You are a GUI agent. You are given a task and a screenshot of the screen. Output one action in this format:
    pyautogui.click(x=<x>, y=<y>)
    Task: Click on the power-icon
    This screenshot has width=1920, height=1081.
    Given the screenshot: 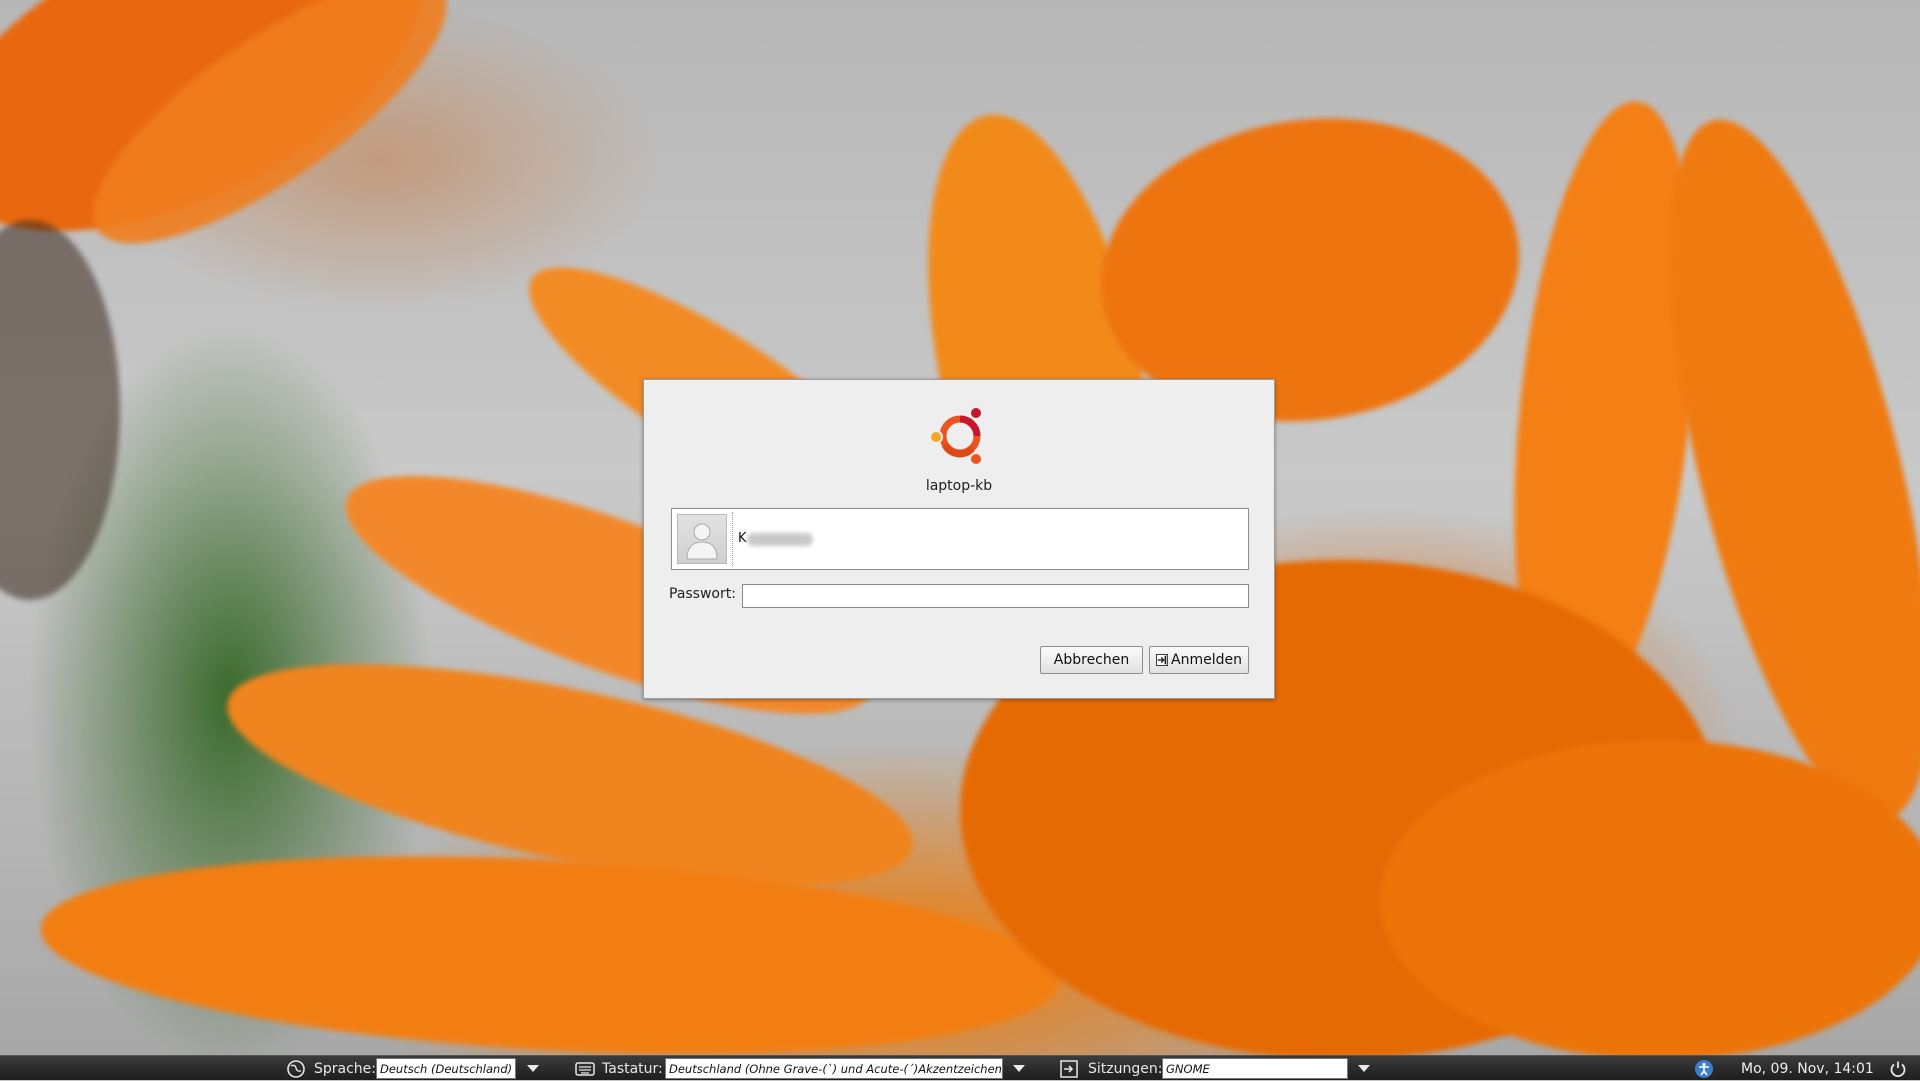 What is the action you would take?
    pyautogui.click(x=1898, y=1068)
    